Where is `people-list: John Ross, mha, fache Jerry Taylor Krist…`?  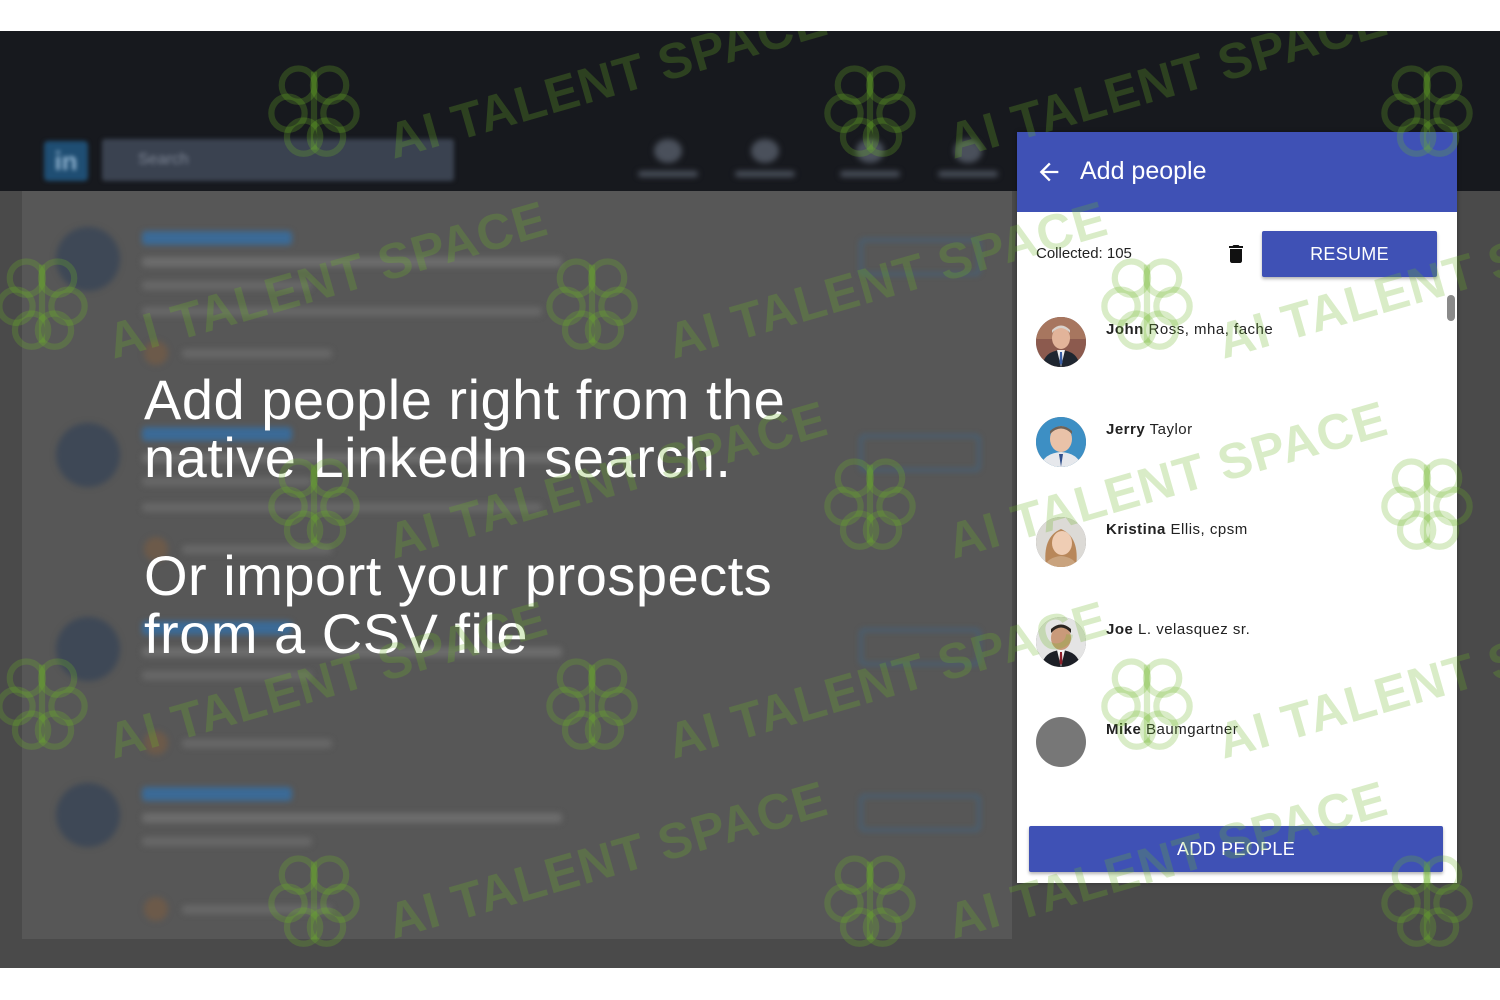 people-list: John Ross, mha, fache Jerry Taylor Krist… is located at coordinates (1229, 555).